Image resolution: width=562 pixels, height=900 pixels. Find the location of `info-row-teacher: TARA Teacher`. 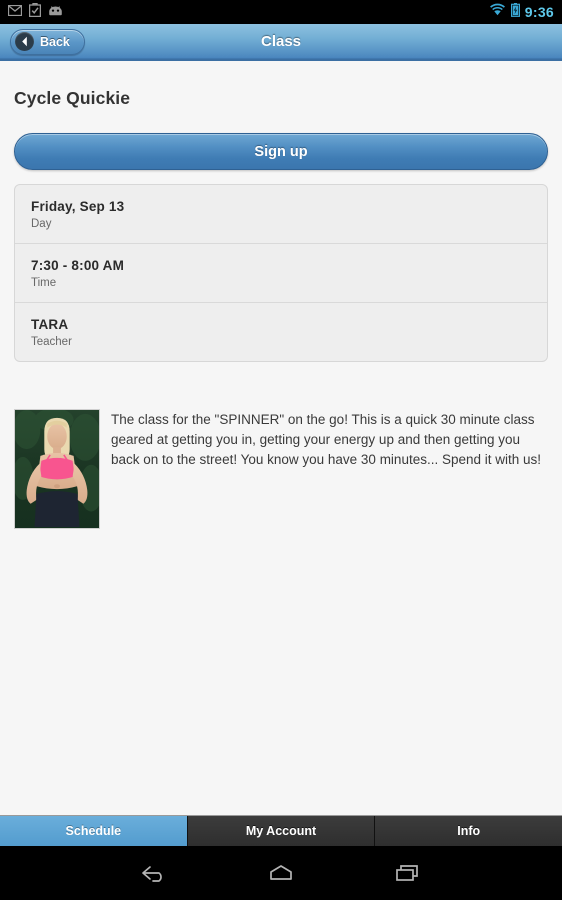

info-row-teacher: TARA Teacher is located at coordinates (281, 331).